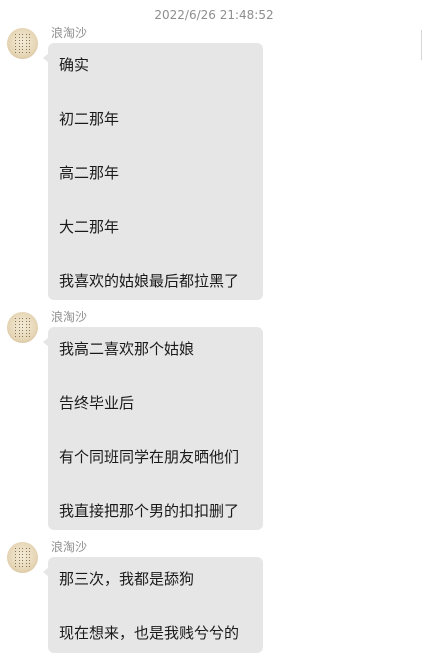 This screenshot has height=661, width=422. I want to click on message-timestamp: 2022/6/26 21:48:52, so click(214, 15).